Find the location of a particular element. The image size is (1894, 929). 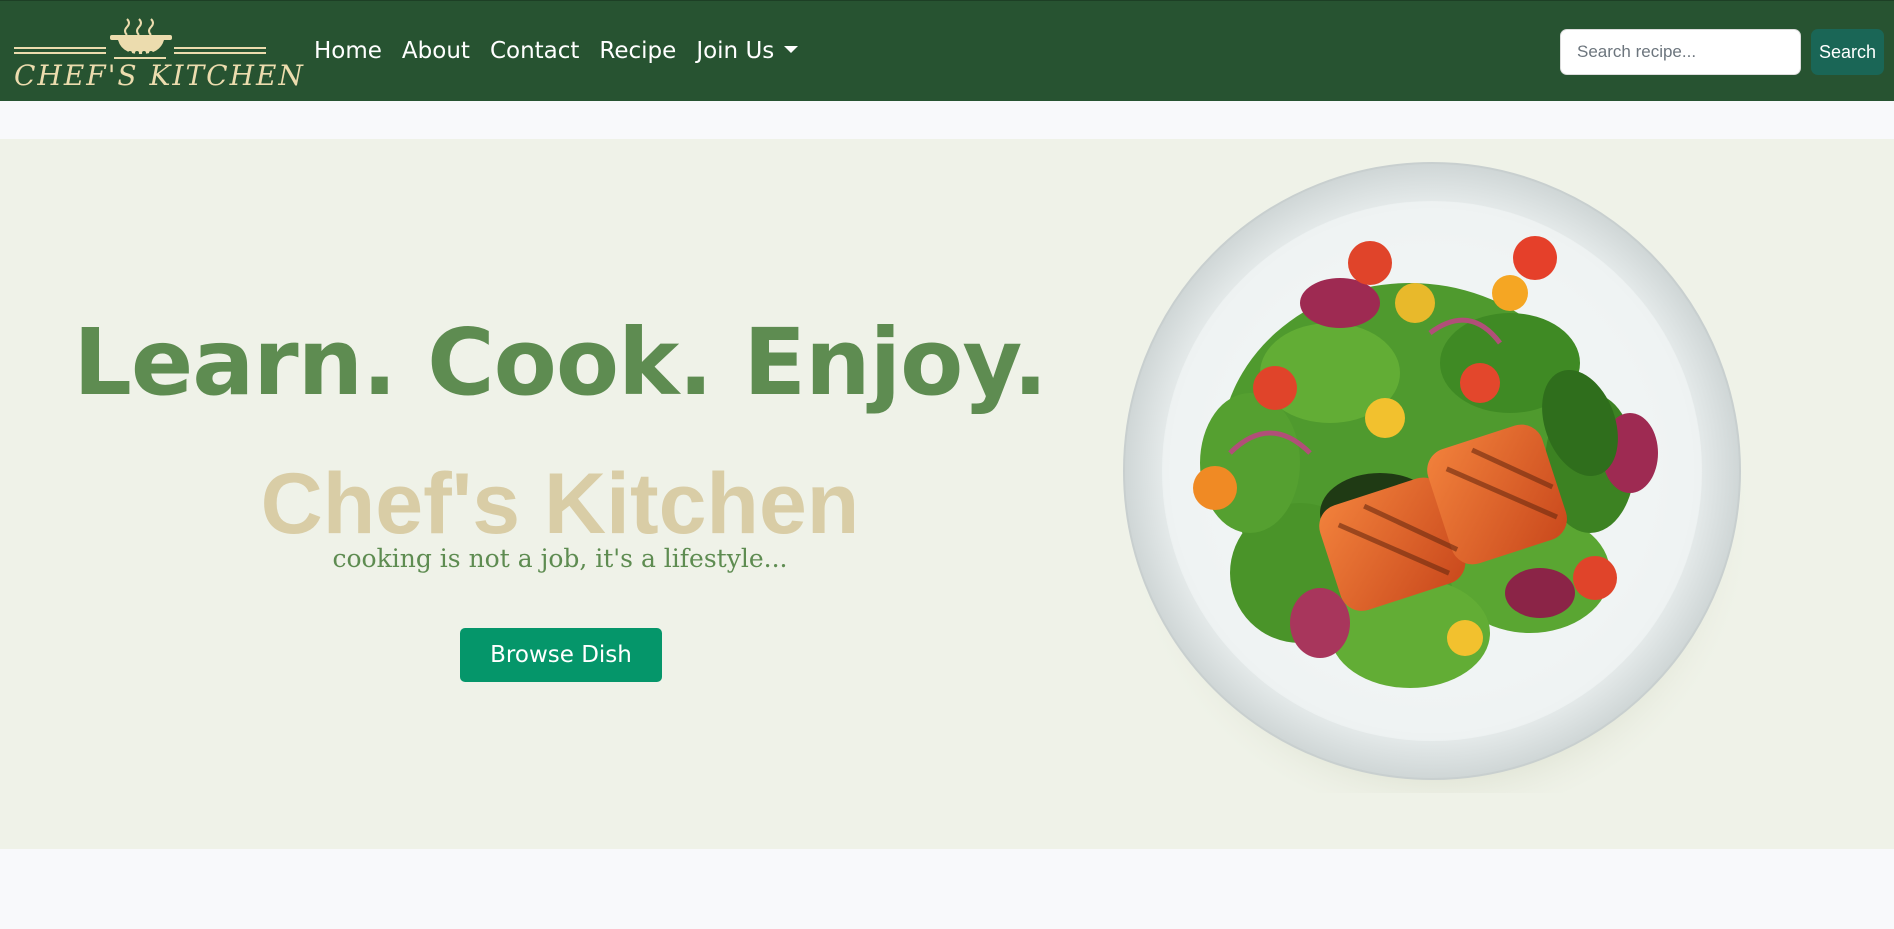

nav-join-us-label: Join Us is located at coordinates (735, 51).